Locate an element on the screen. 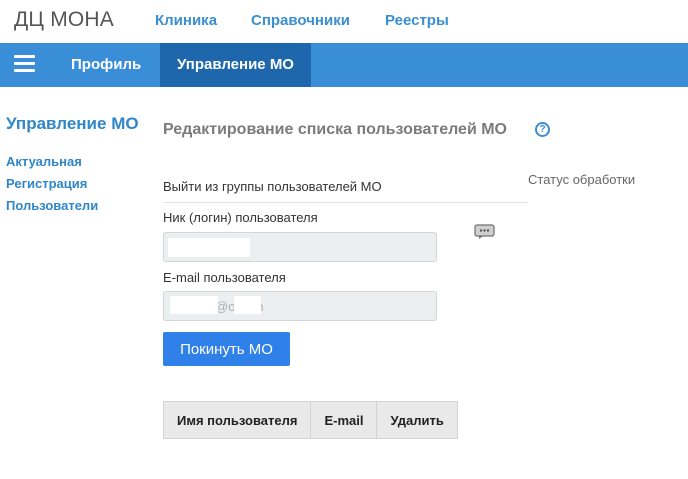  column-header-email: E-mail is located at coordinates (344, 420).